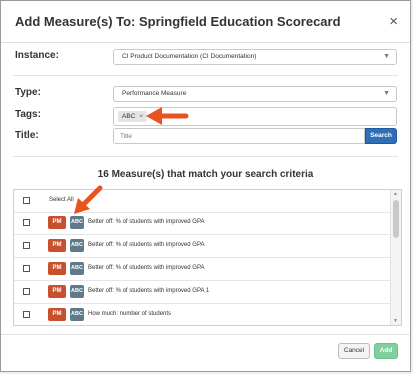 The width and height of the screenshot is (413, 374). What do you see at coordinates (386, 351) in the screenshot?
I see `add-button: Add` at bounding box center [386, 351].